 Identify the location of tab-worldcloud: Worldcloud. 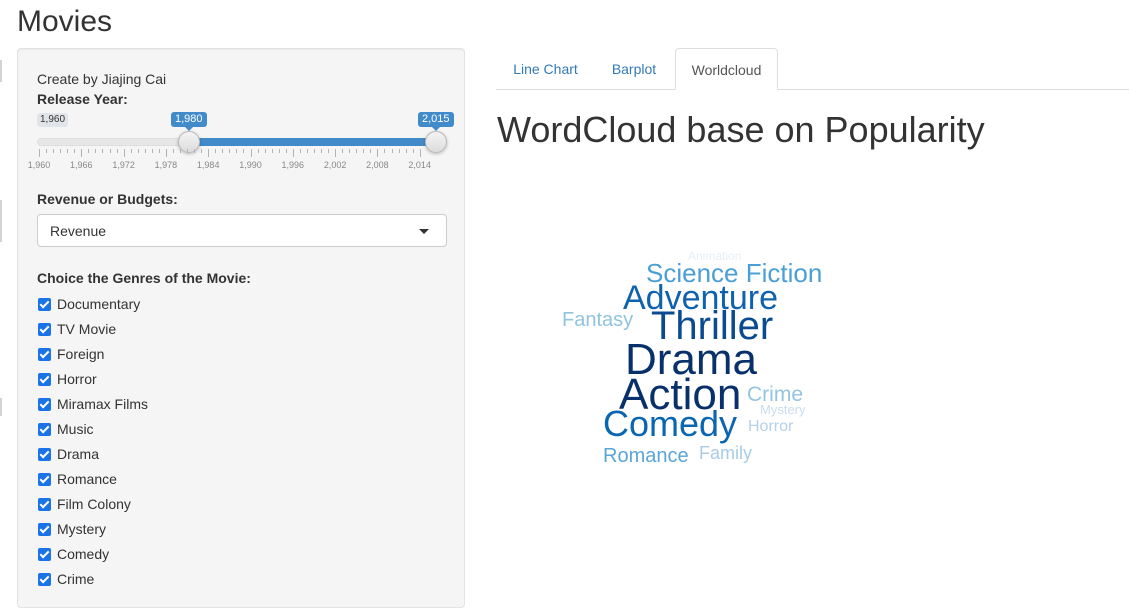
(726, 69).